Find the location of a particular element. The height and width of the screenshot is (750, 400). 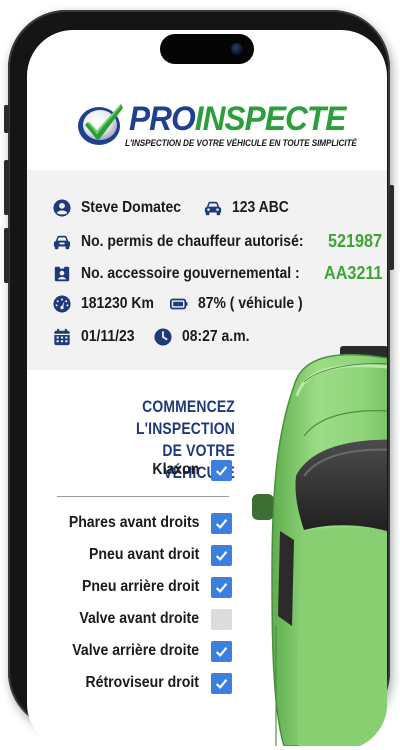

permit-label: No. permis de chauffeur autorisé: is located at coordinates (192, 241).